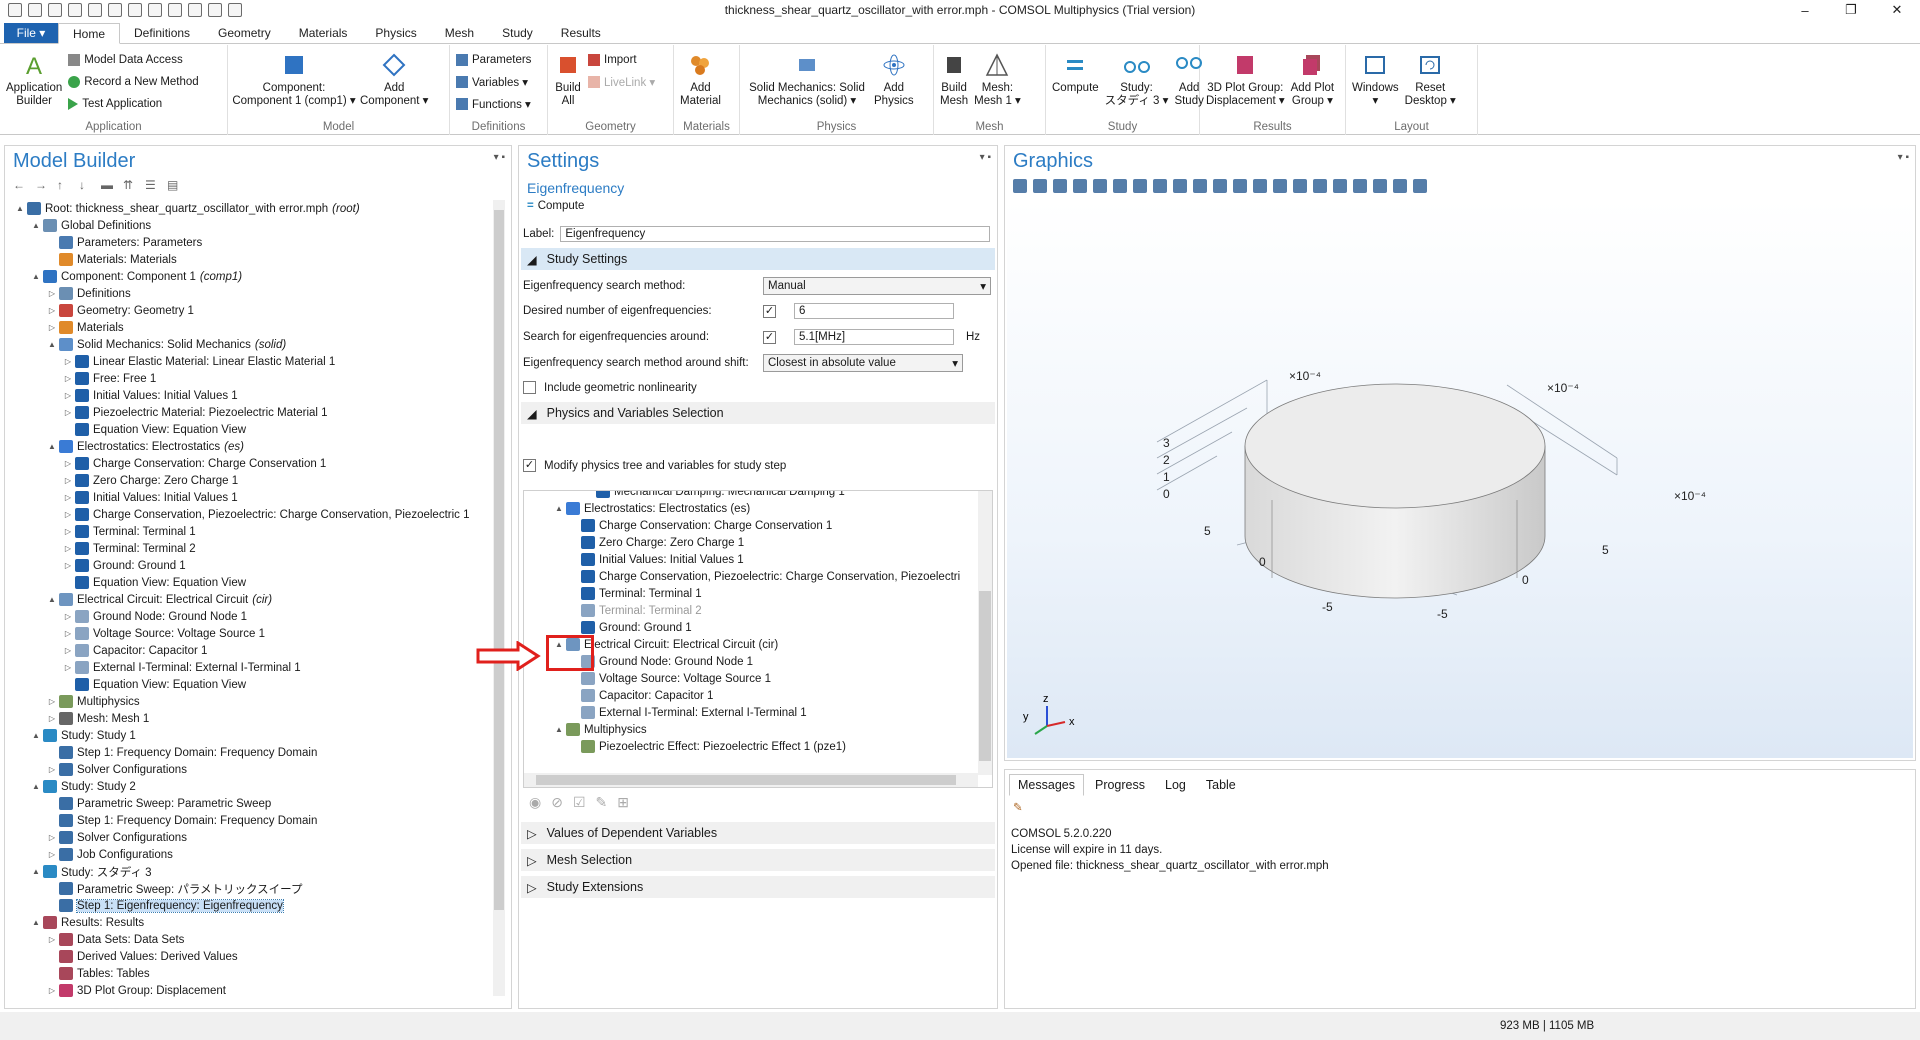 The width and height of the screenshot is (1920, 1040). What do you see at coordinates (623, 802) in the screenshot?
I see `tree-icon: ⊞` at bounding box center [623, 802].